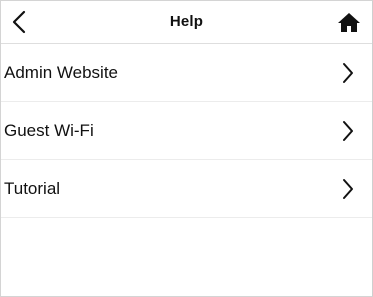  I want to click on menu-item-label: Guest Wi-Fi, so click(49, 130).